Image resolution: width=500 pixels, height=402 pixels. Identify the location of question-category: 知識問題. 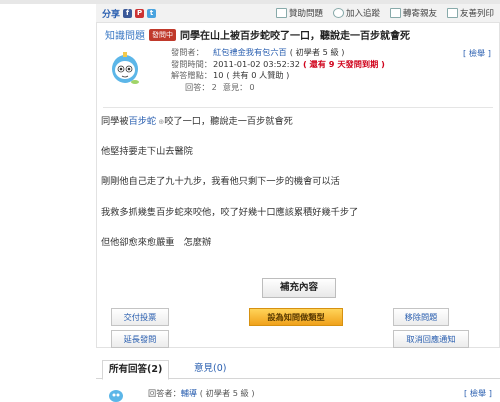
(125, 36).